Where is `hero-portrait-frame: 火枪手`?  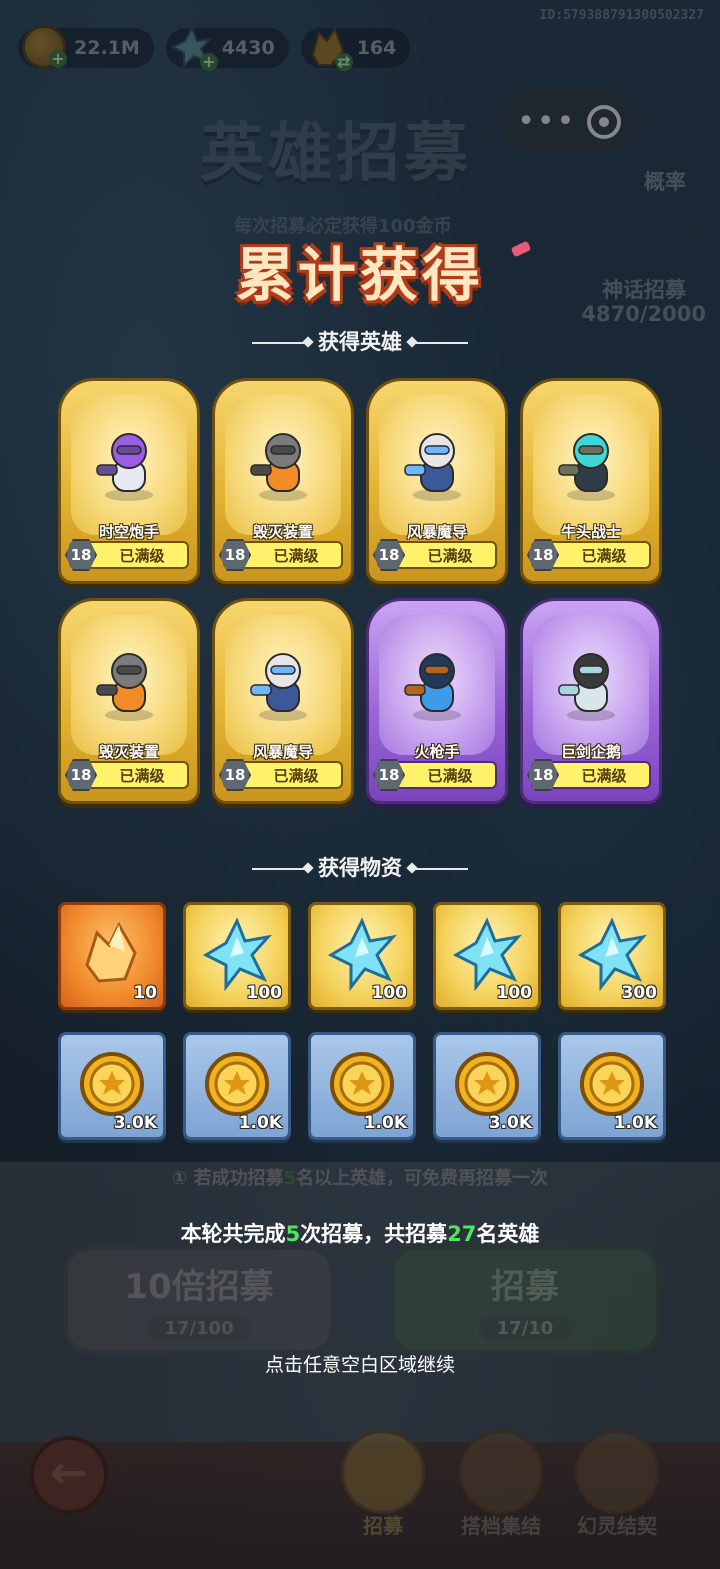 hero-portrait-frame: 火枪手 is located at coordinates (437, 688).